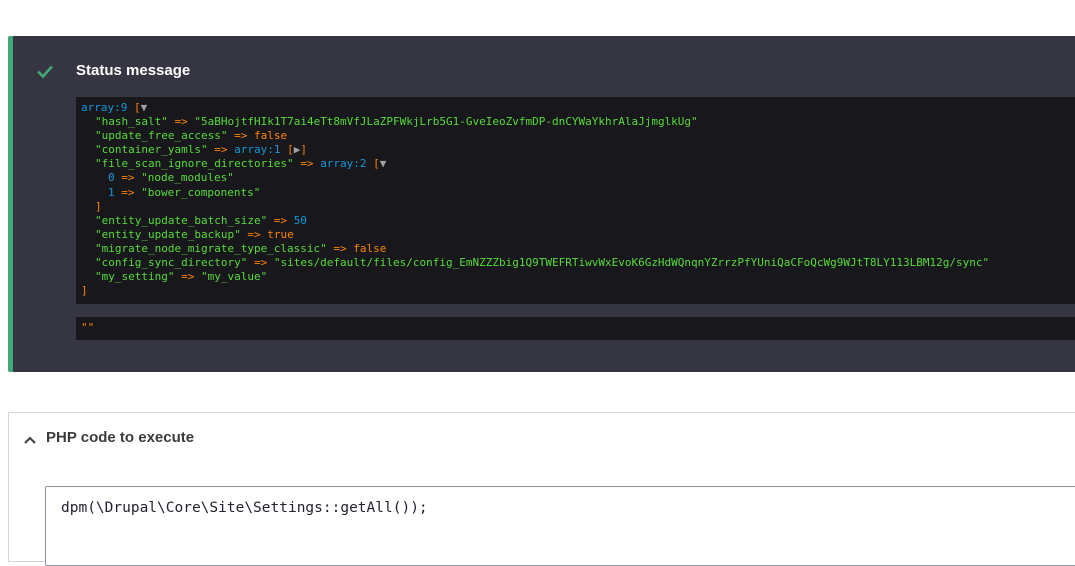 The height and width of the screenshot is (566, 1075). Describe the element at coordinates (104, 107) in the screenshot. I see `dump-type: array:9` at that location.